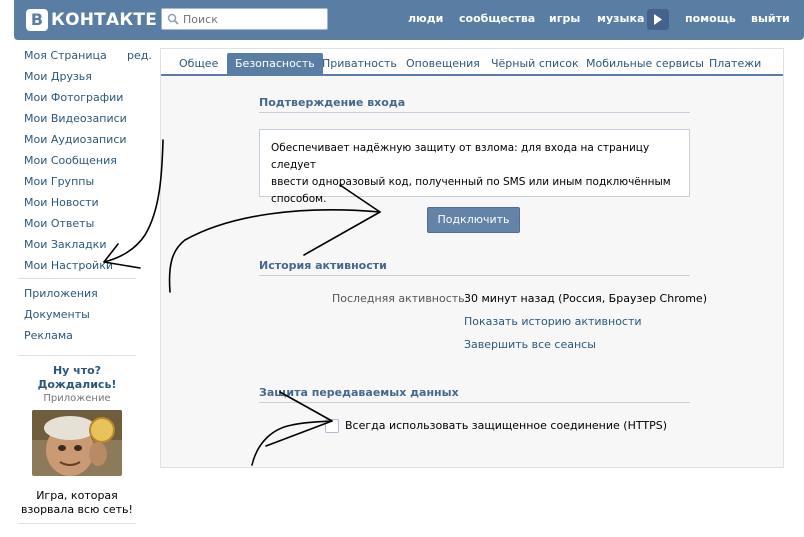 This screenshot has width=804, height=537. What do you see at coordinates (59, 181) in the screenshot?
I see `menu-my-groups: Мои Группы` at bounding box center [59, 181].